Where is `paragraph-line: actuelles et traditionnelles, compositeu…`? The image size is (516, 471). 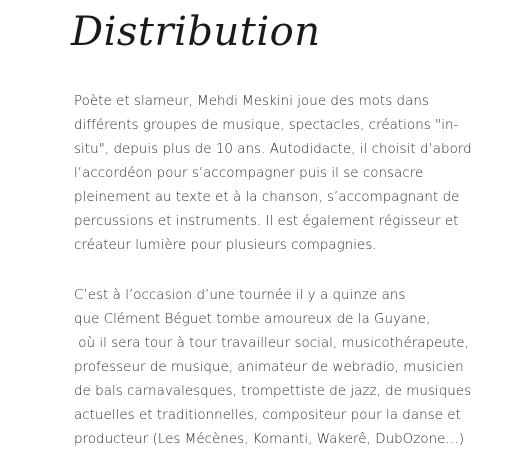 paragraph-line: actuelles et traditionnelles, compositeu… is located at coordinates (267, 415).